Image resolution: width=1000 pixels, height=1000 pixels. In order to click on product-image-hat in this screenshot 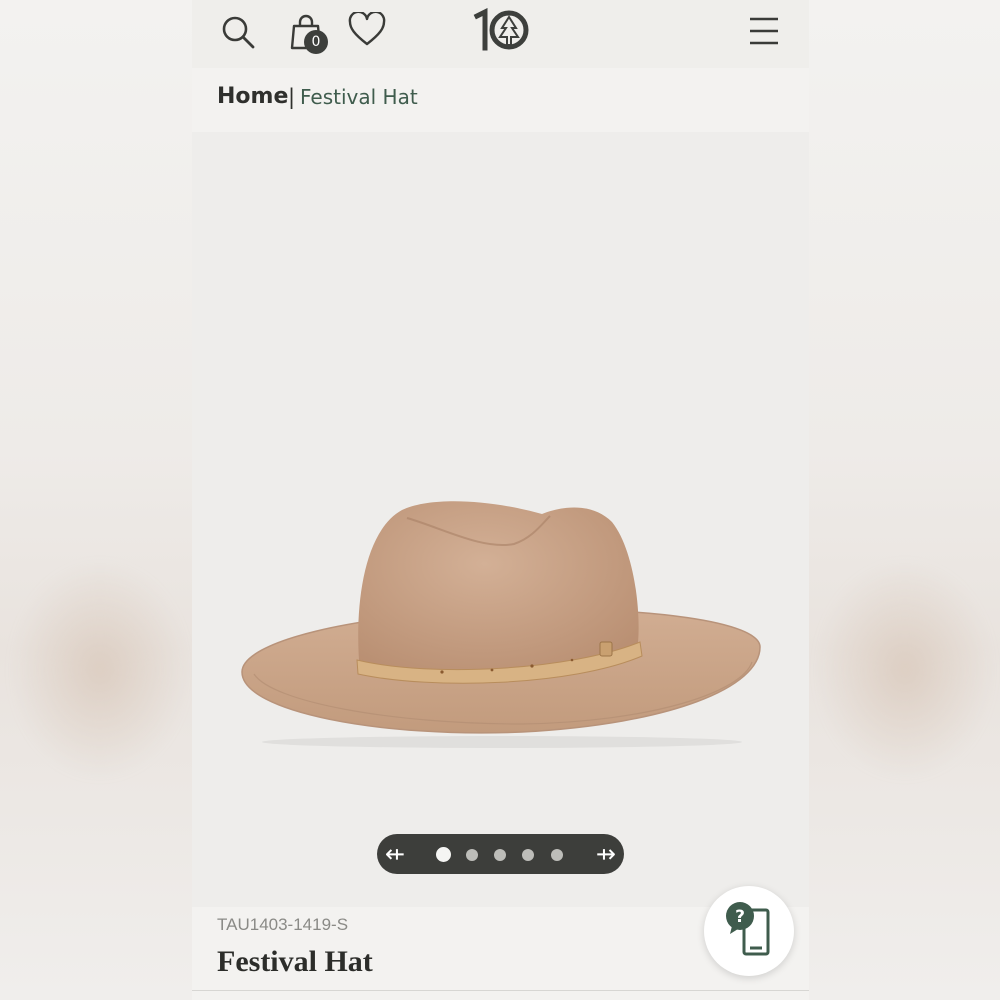, I will do `click(501, 624)`.